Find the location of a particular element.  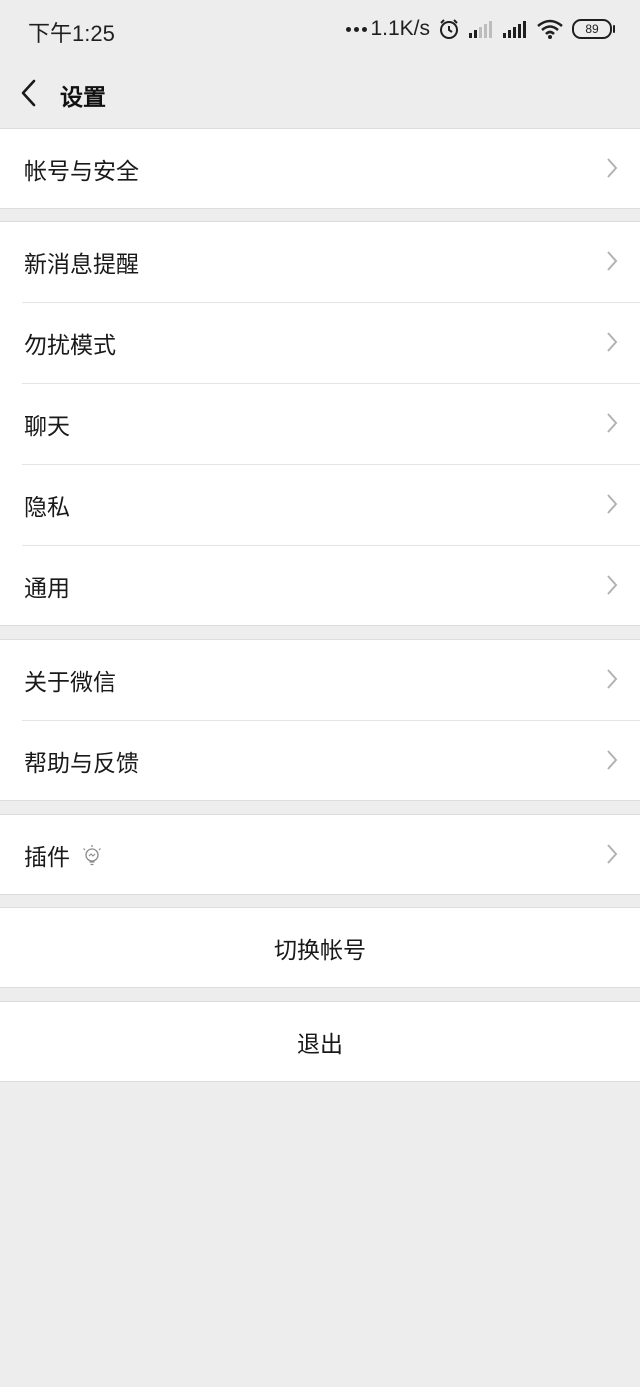

cell-chat: 聊天 is located at coordinates (320, 423).